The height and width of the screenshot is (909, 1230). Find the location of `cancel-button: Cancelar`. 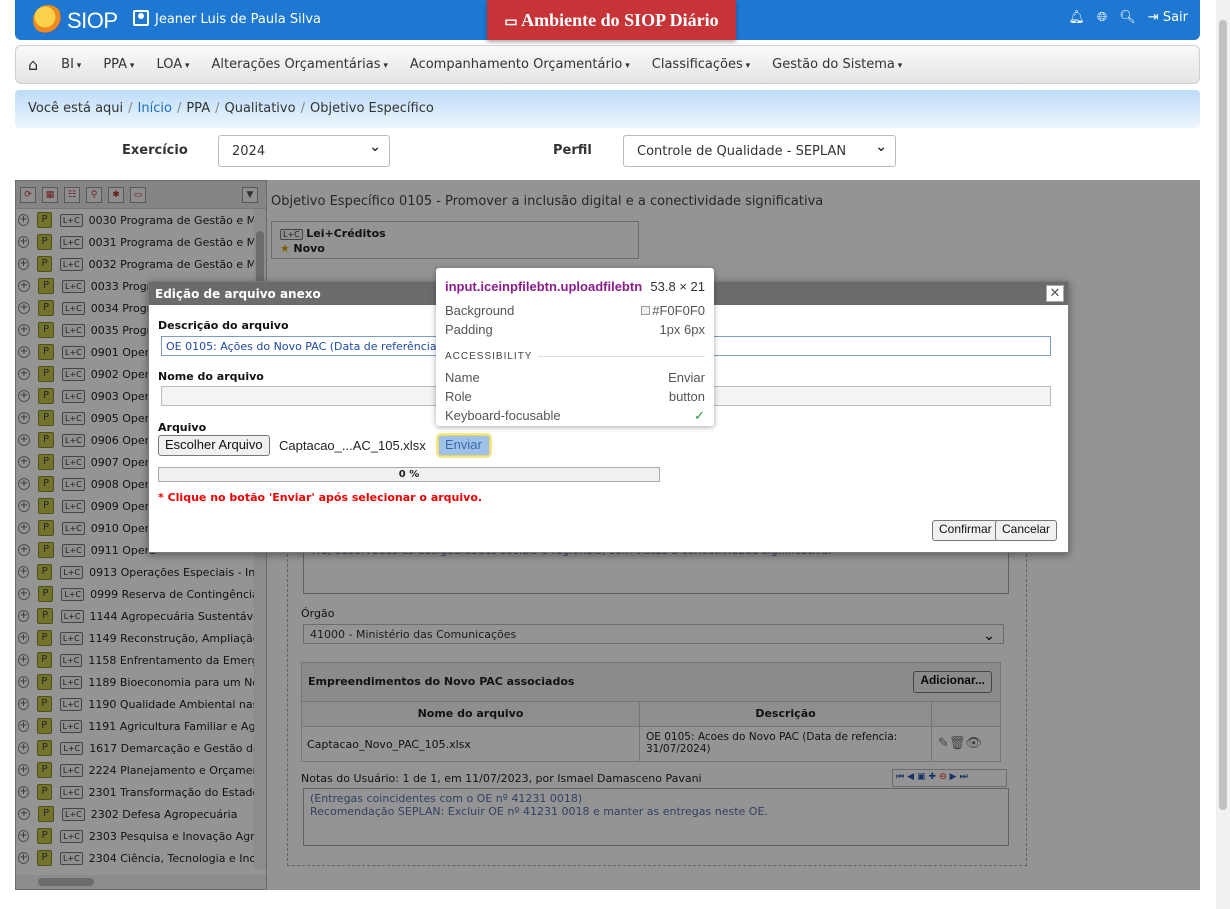

cancel-button: Cancelar is located at coordinates (1026, 530).